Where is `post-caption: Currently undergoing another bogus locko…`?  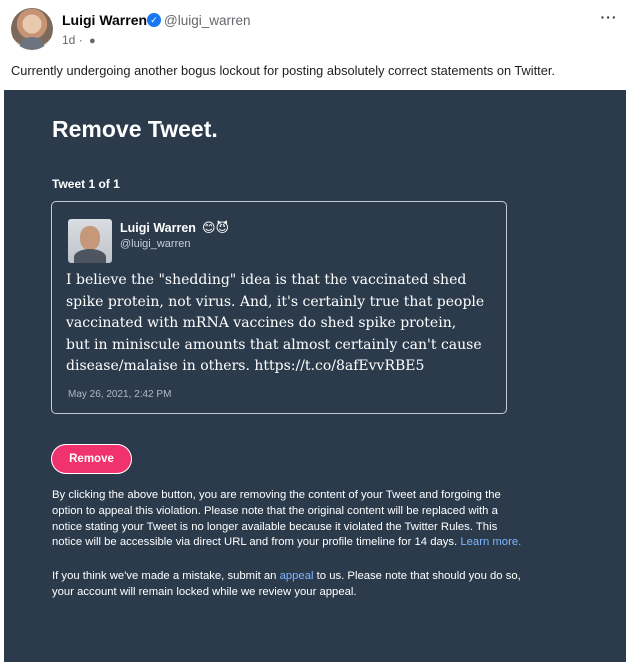 post-caption: Currently undergoing another bogus locko… is located at coordinates (283, 70).